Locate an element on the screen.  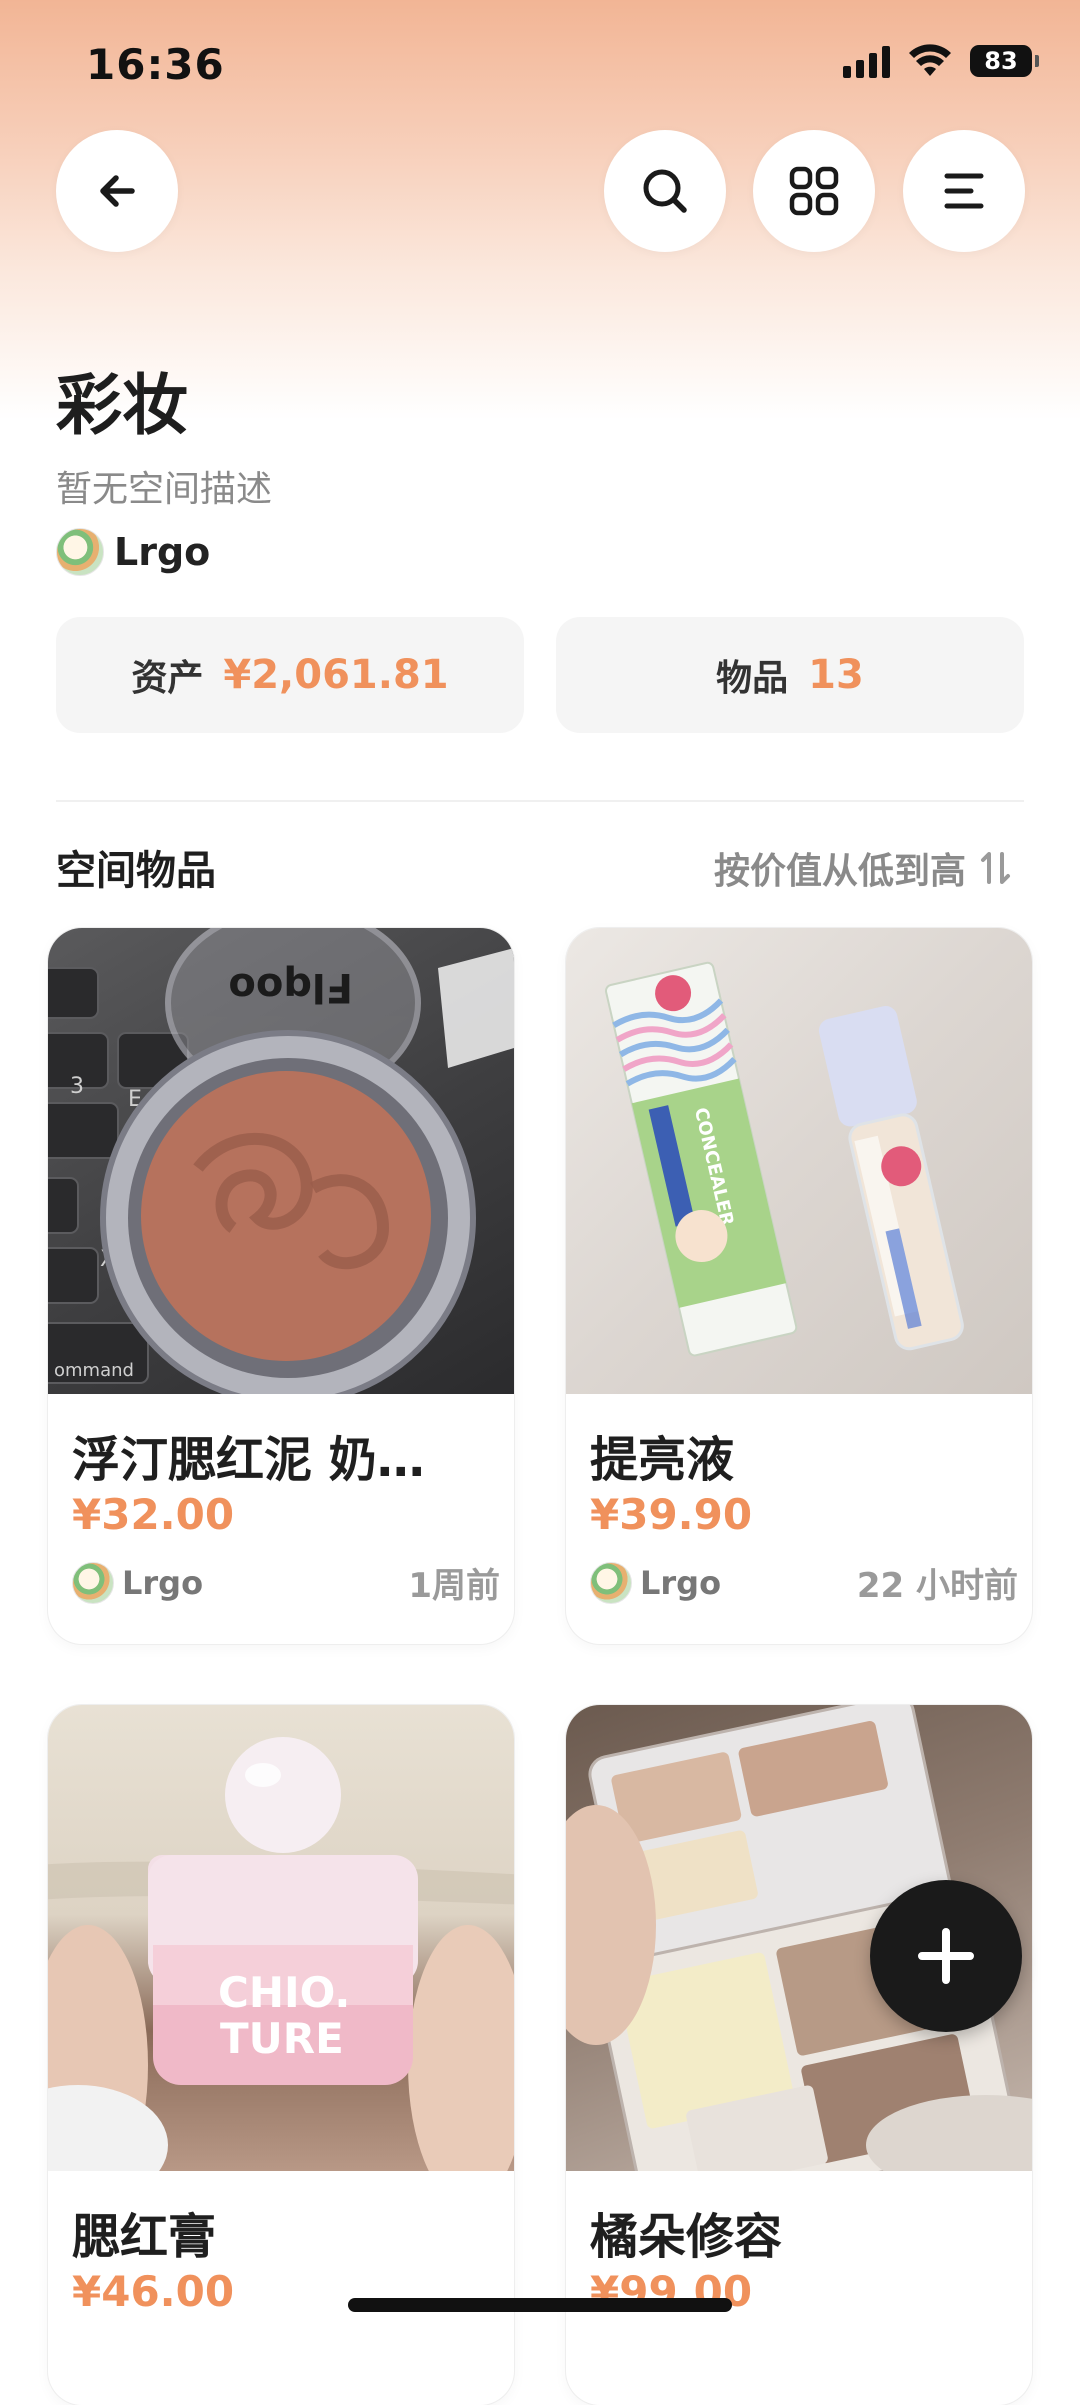
item-name: 提亮液 is located at coordinates (662, 1460).